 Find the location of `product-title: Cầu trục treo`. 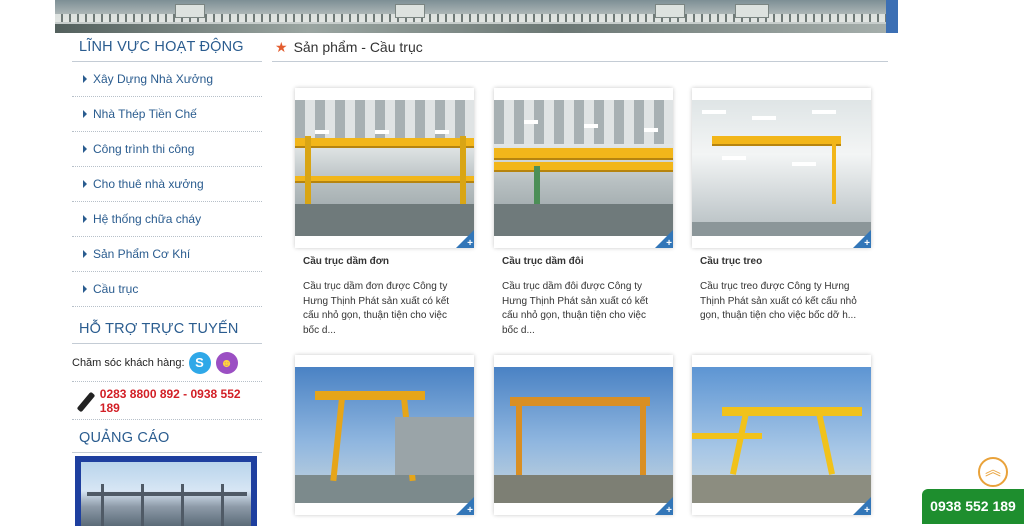

product-title: Cầu trục treo is located at coordinates (731, 261).